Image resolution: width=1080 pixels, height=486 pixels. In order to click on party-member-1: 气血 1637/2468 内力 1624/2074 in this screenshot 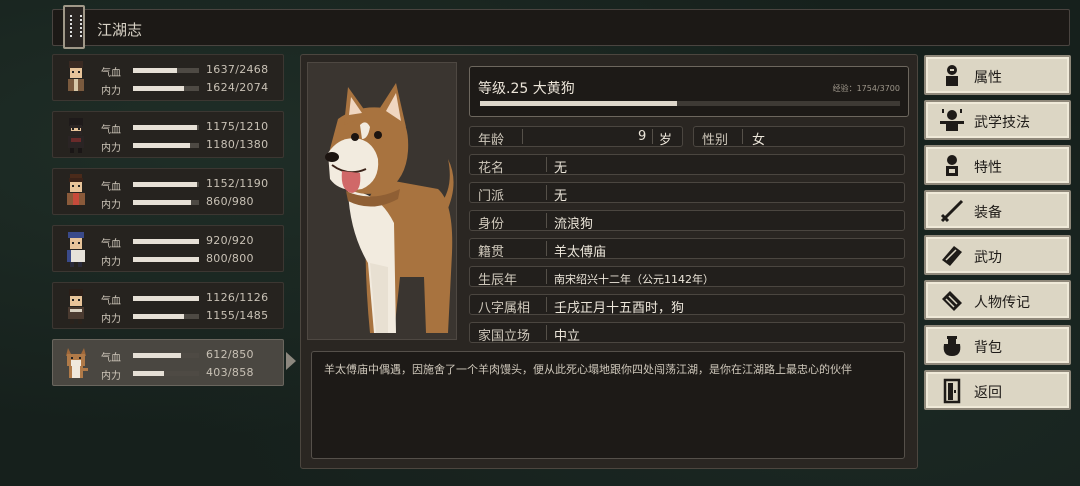, I will do `click(168, 77)`.